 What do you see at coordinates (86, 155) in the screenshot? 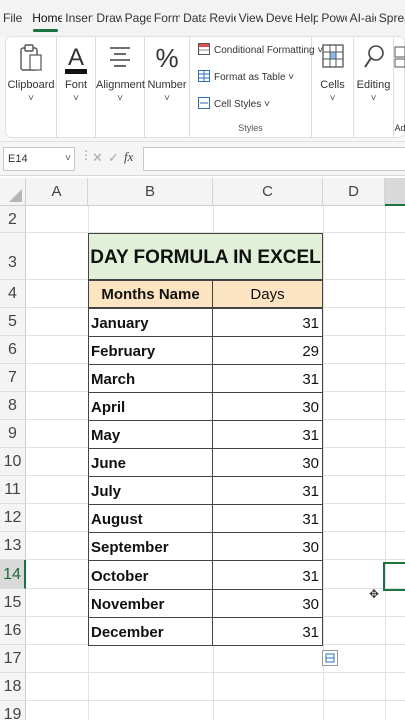
I see `more-options-icon: ⋮` at bounding box center [86, 155].